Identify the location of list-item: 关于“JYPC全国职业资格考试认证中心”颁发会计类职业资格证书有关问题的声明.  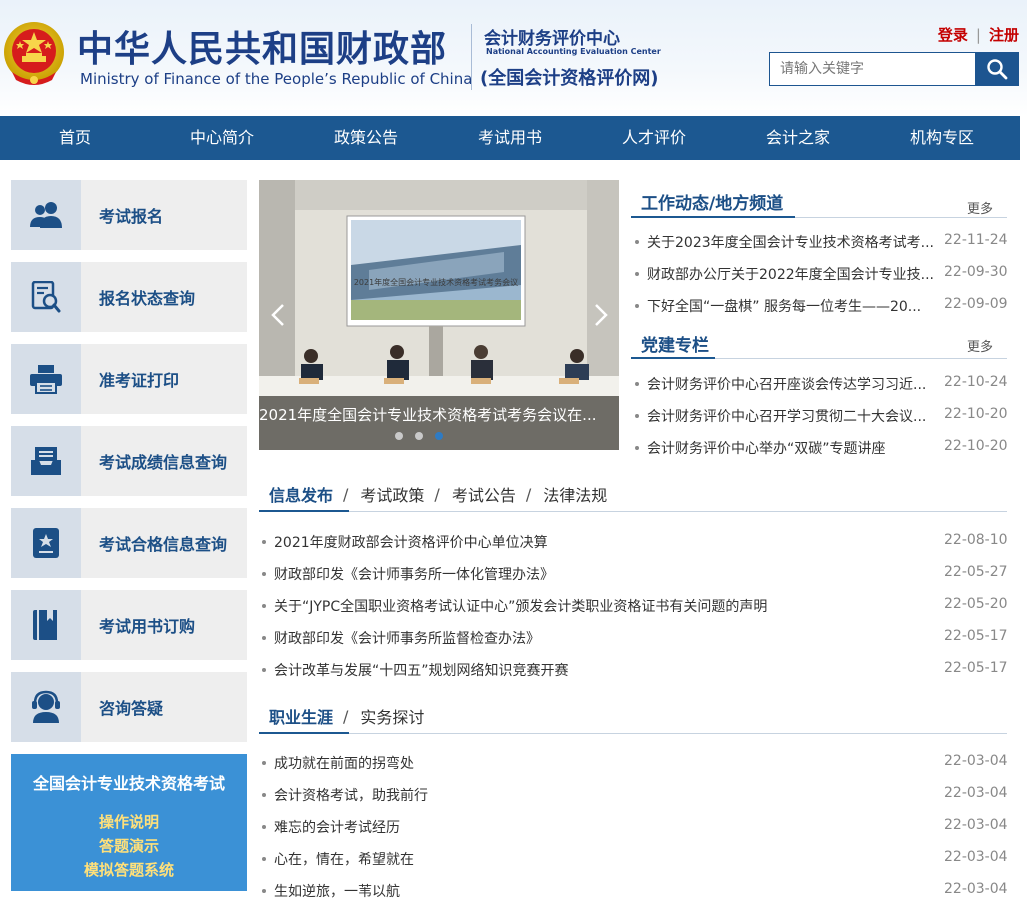
(588, 606).